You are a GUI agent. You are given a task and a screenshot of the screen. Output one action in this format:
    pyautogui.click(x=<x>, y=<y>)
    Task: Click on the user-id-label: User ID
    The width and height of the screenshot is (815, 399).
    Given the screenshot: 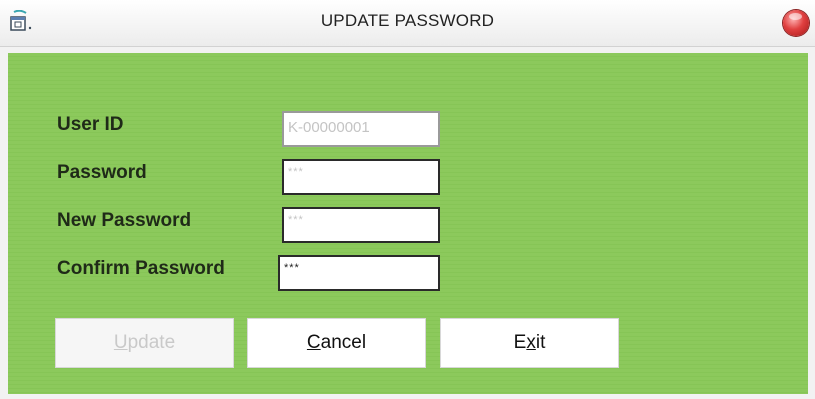 What is the action you would take?
    pyautogui.click(x=90, y=124)
    